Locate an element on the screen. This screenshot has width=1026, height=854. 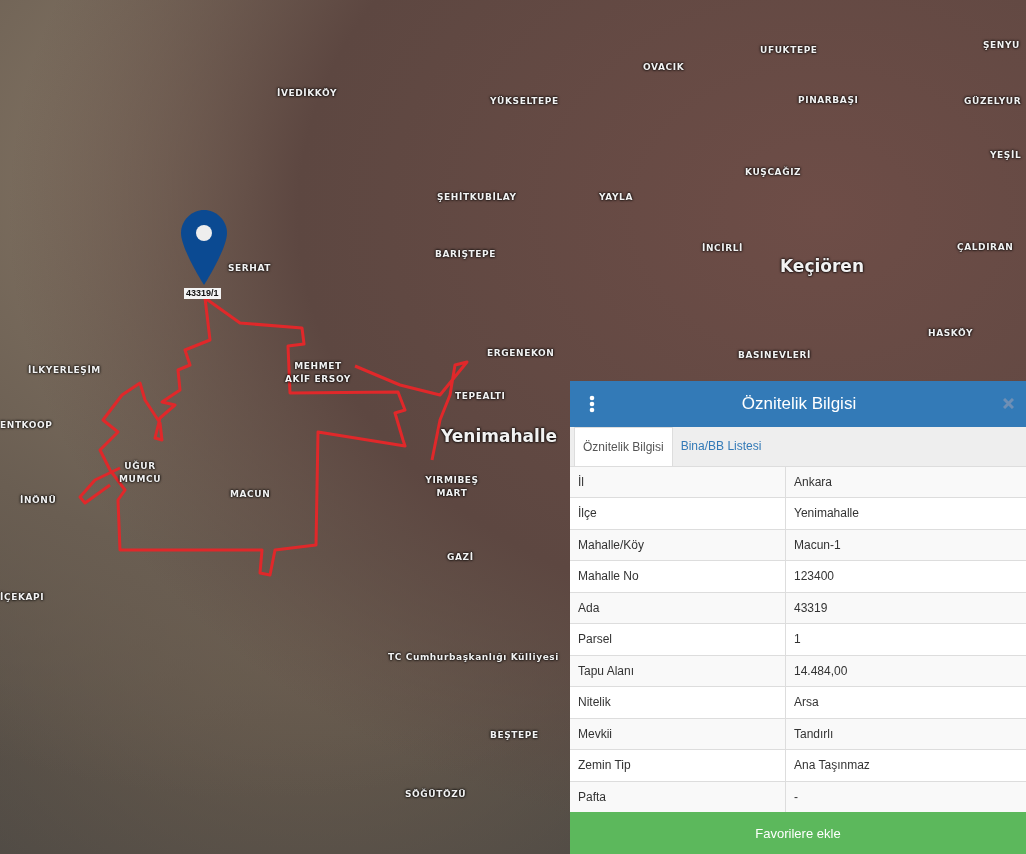
attribute-name: Ada is located at coordinates (678, 608).